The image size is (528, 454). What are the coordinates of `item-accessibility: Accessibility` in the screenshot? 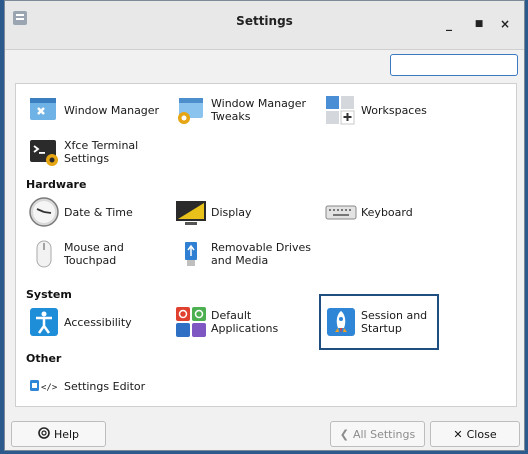 It's located at (99, 322).